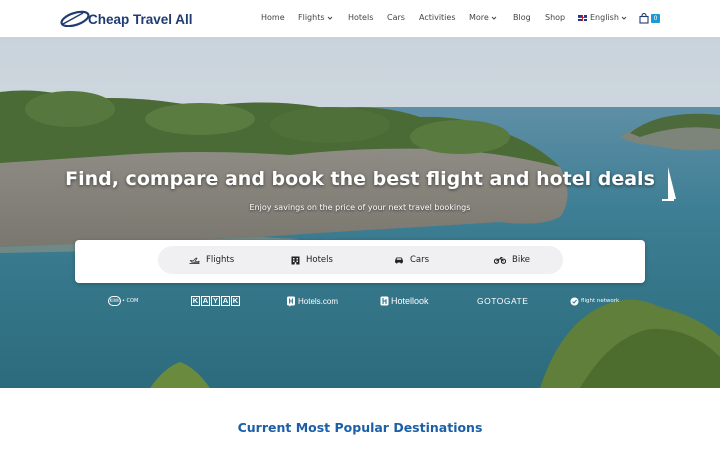 The width and height of the screenshot is (720, 450). I want to click on tab-bike: Bike, so click(512, 260).